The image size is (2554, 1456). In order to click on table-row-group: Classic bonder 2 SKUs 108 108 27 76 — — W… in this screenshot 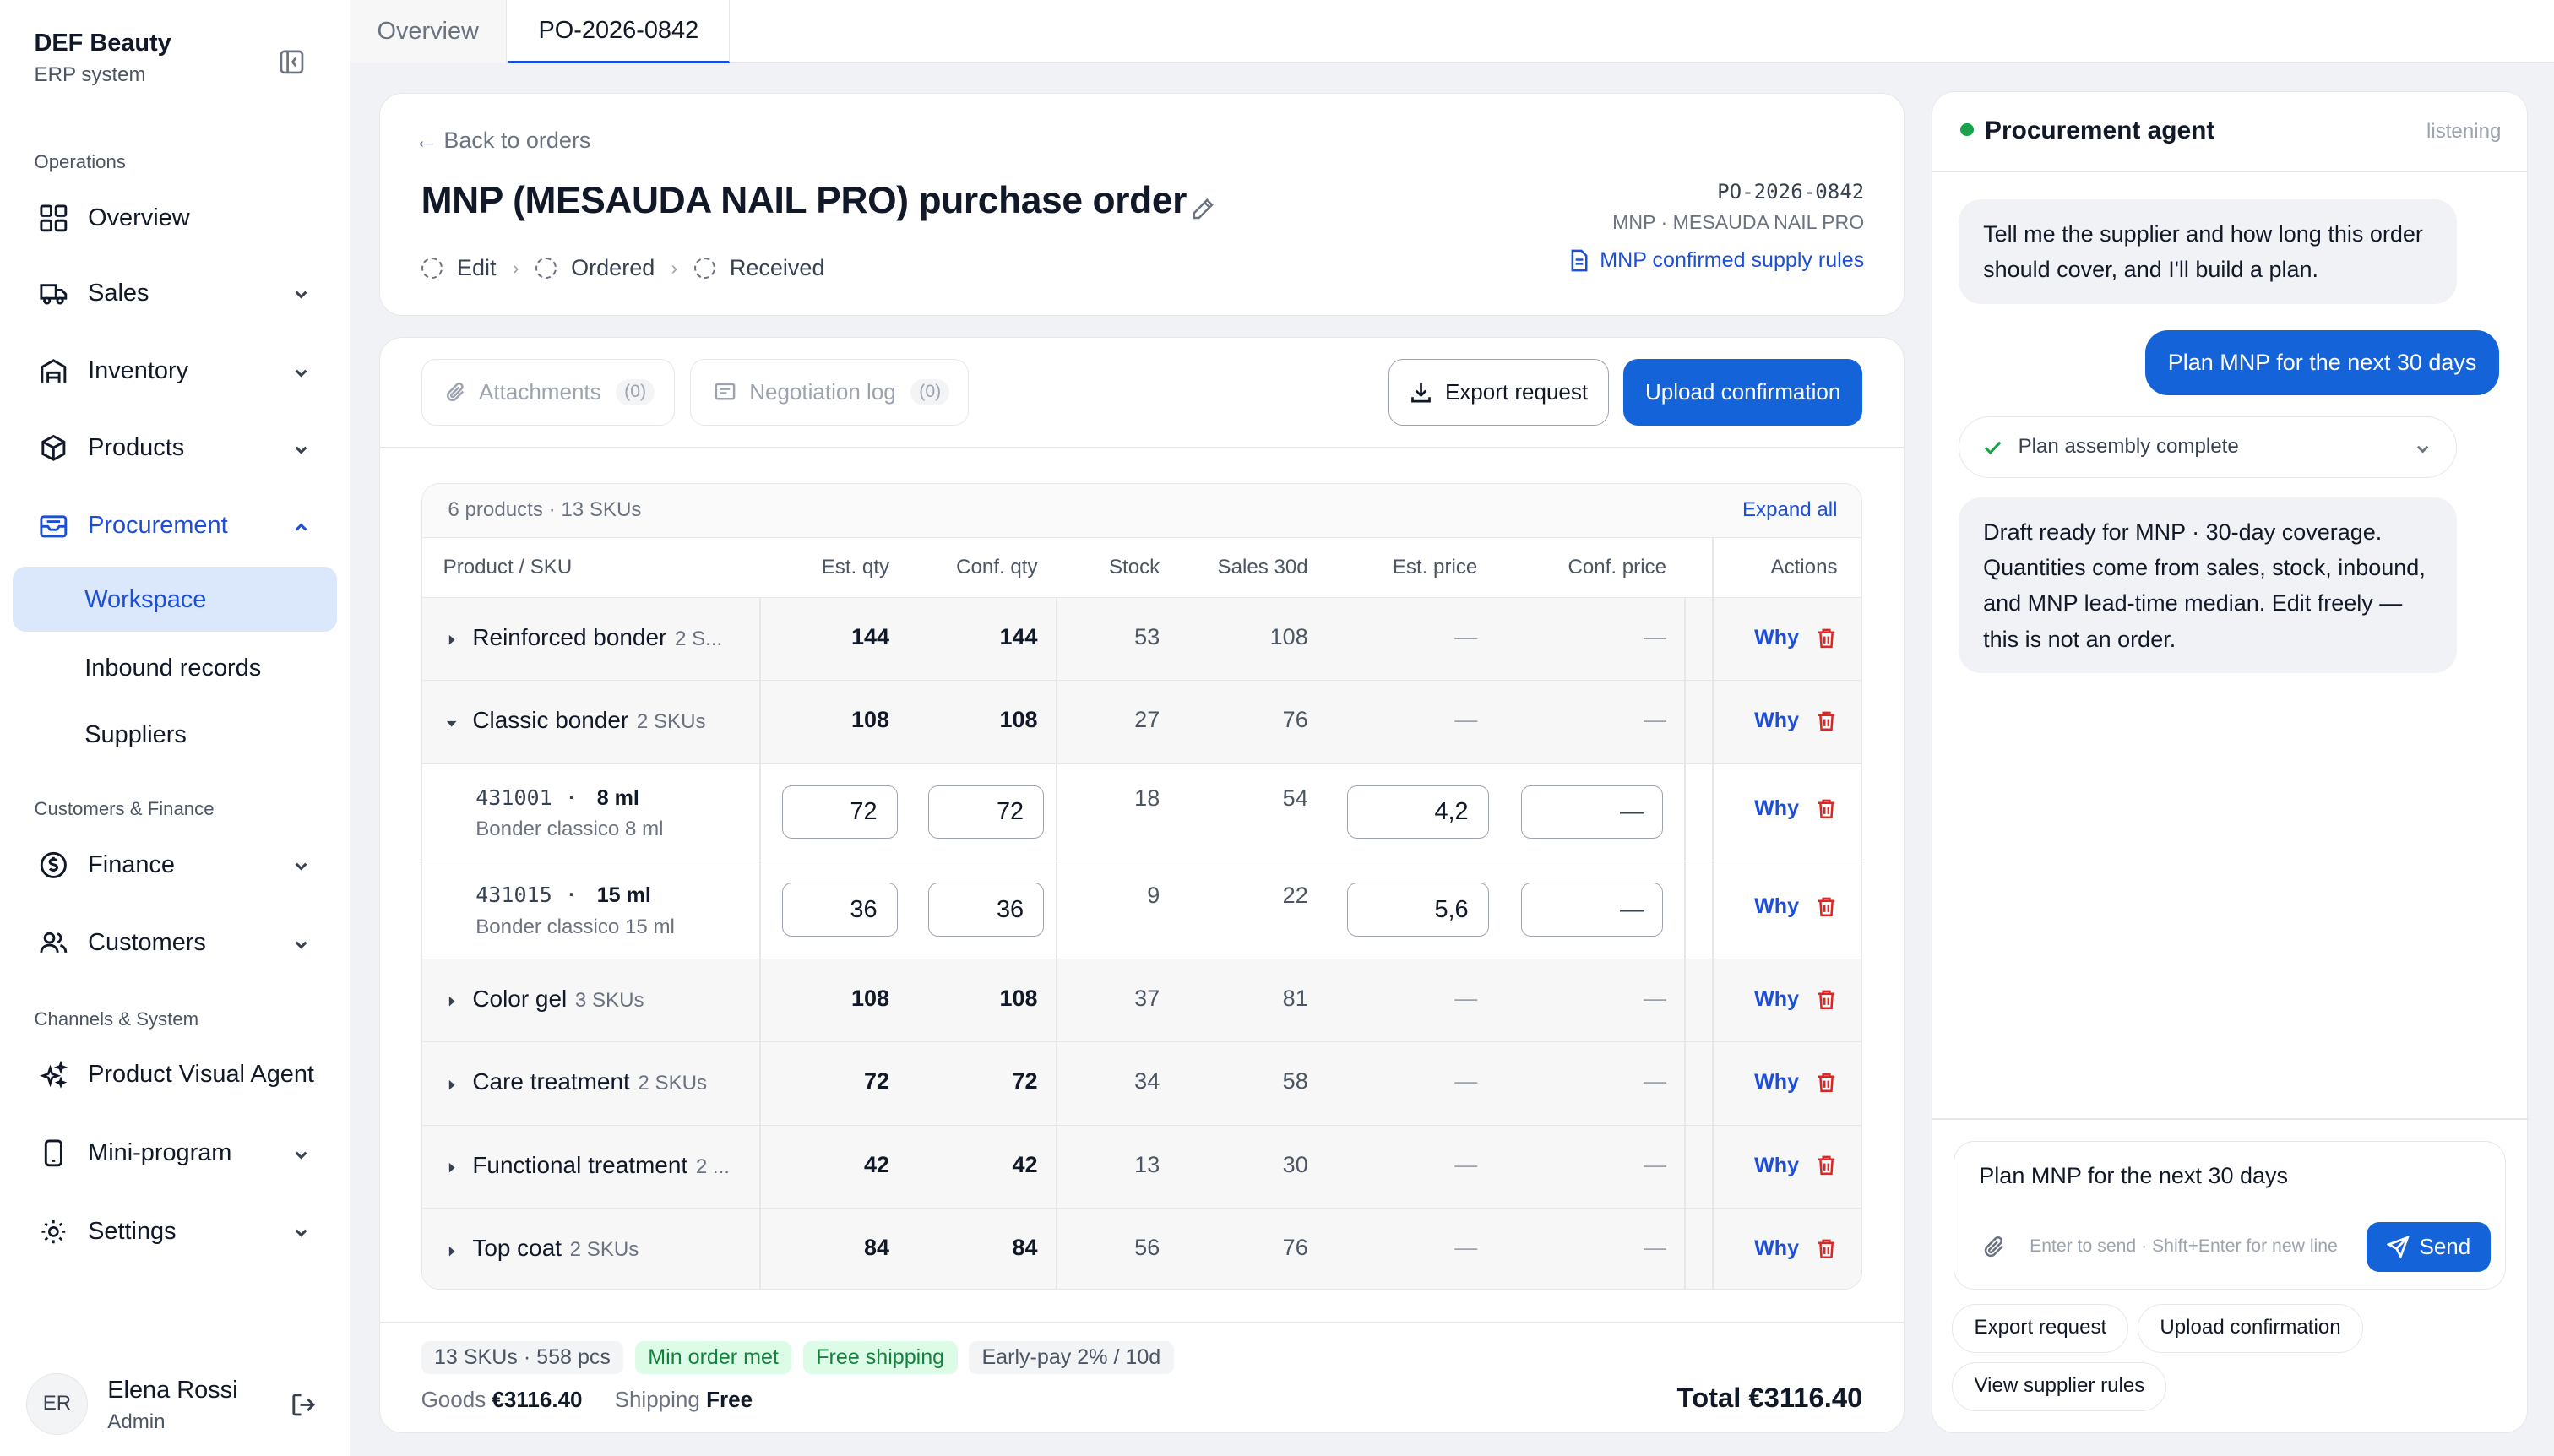, I will do `click(1141, 722)`.